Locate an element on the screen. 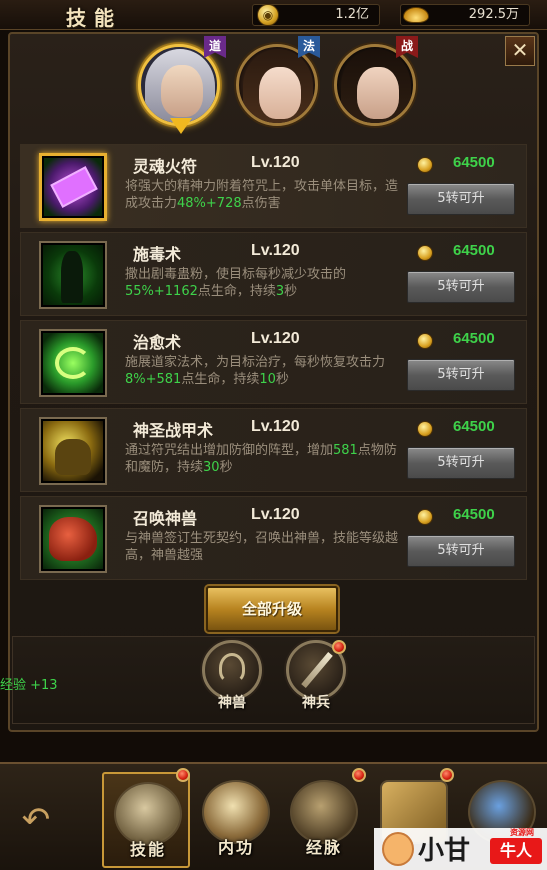  feature-panel is located at coordinates (273, 680).